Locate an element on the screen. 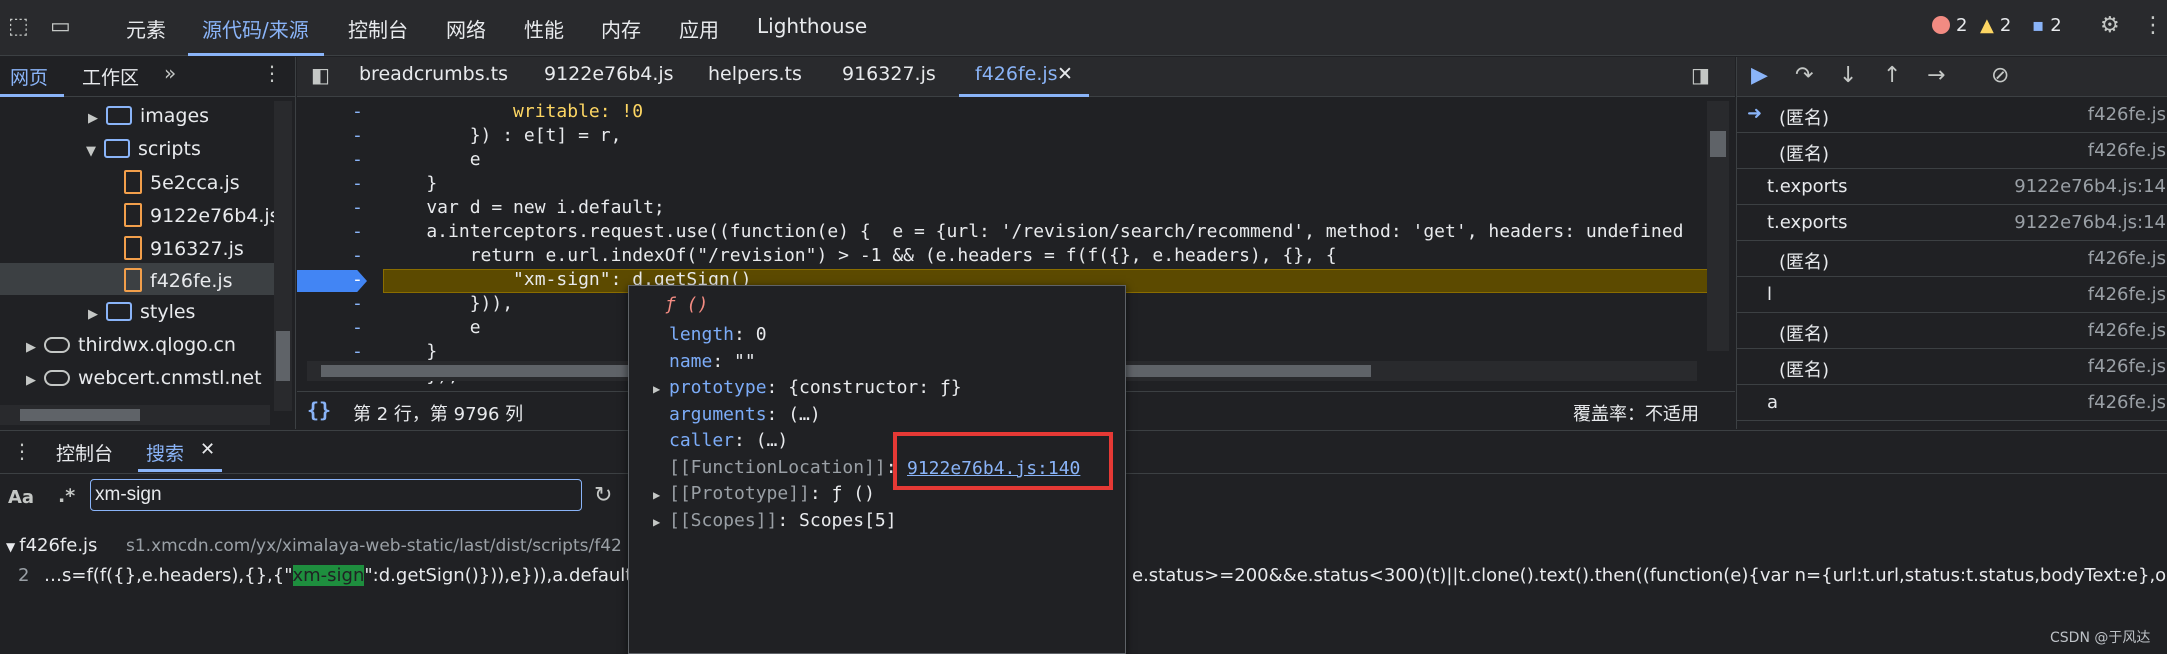 The image size is (2167, 654). tree-folder-scripts: ▼ scripts is located at coordinates (143, 149).